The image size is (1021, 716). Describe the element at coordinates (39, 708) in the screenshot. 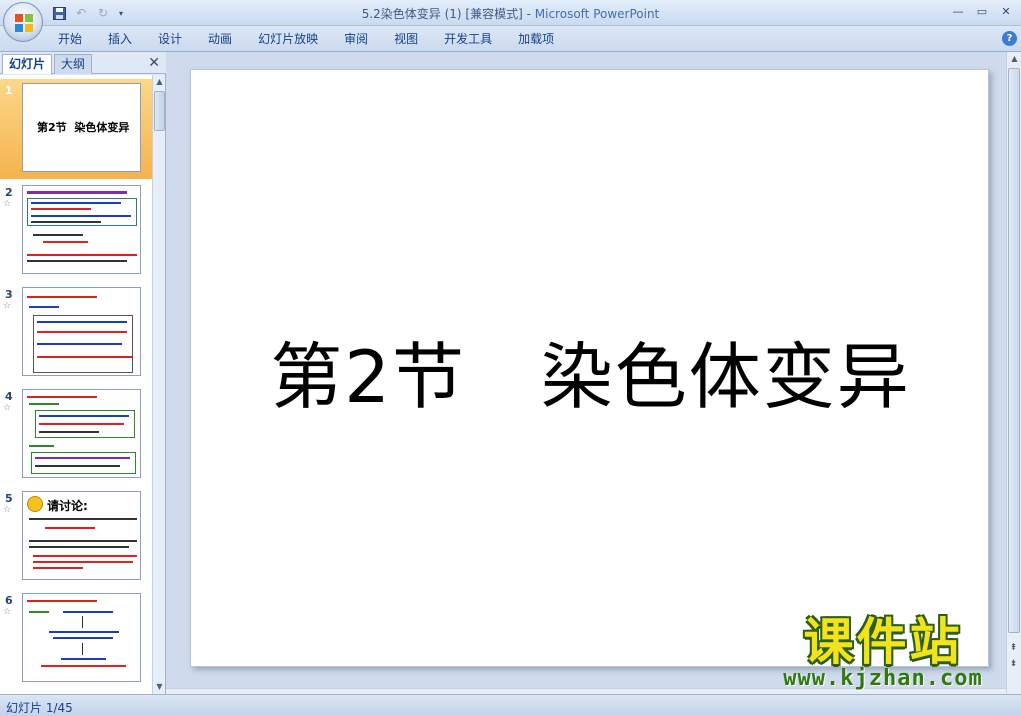

I see `slide-counter: 幻灯片 1/45` at that location.